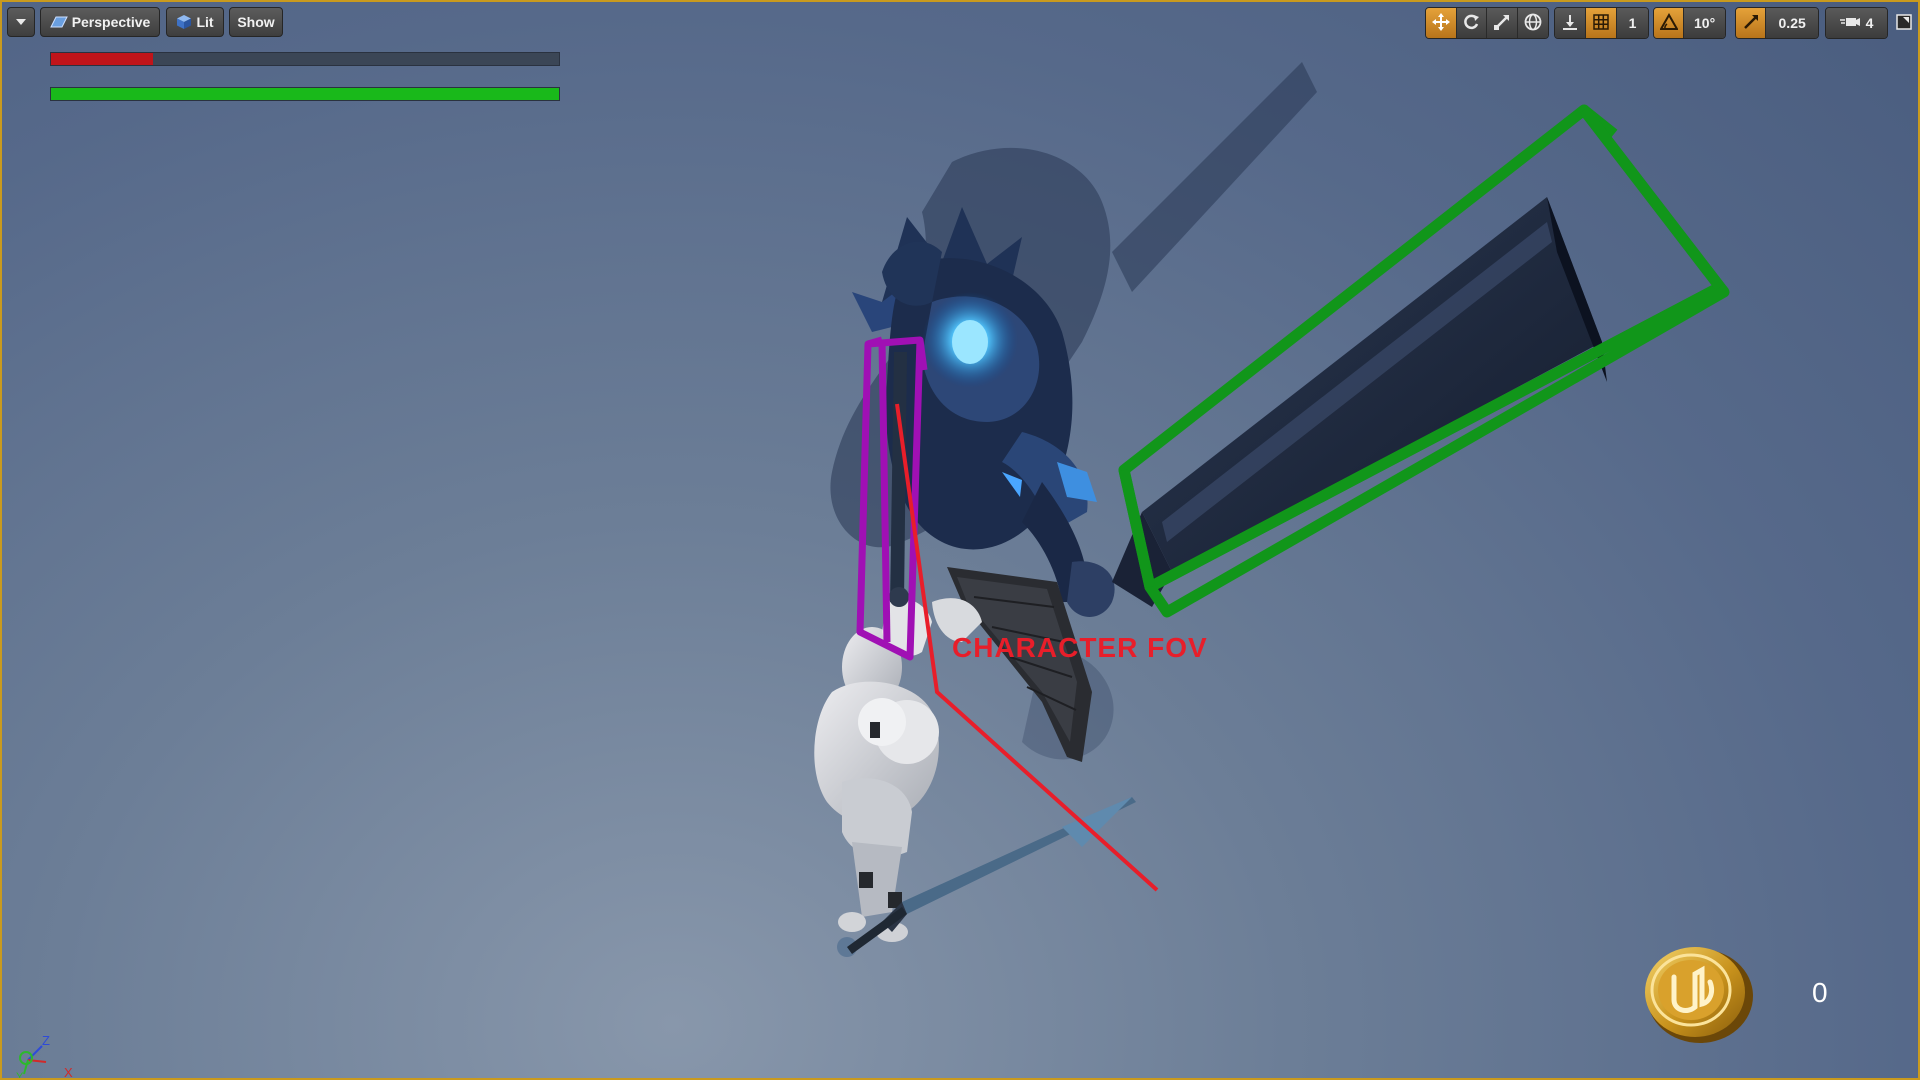 The image size is (1920, 1080). I want to click on rotation-snap-value: 10°, so click(1704, 23).